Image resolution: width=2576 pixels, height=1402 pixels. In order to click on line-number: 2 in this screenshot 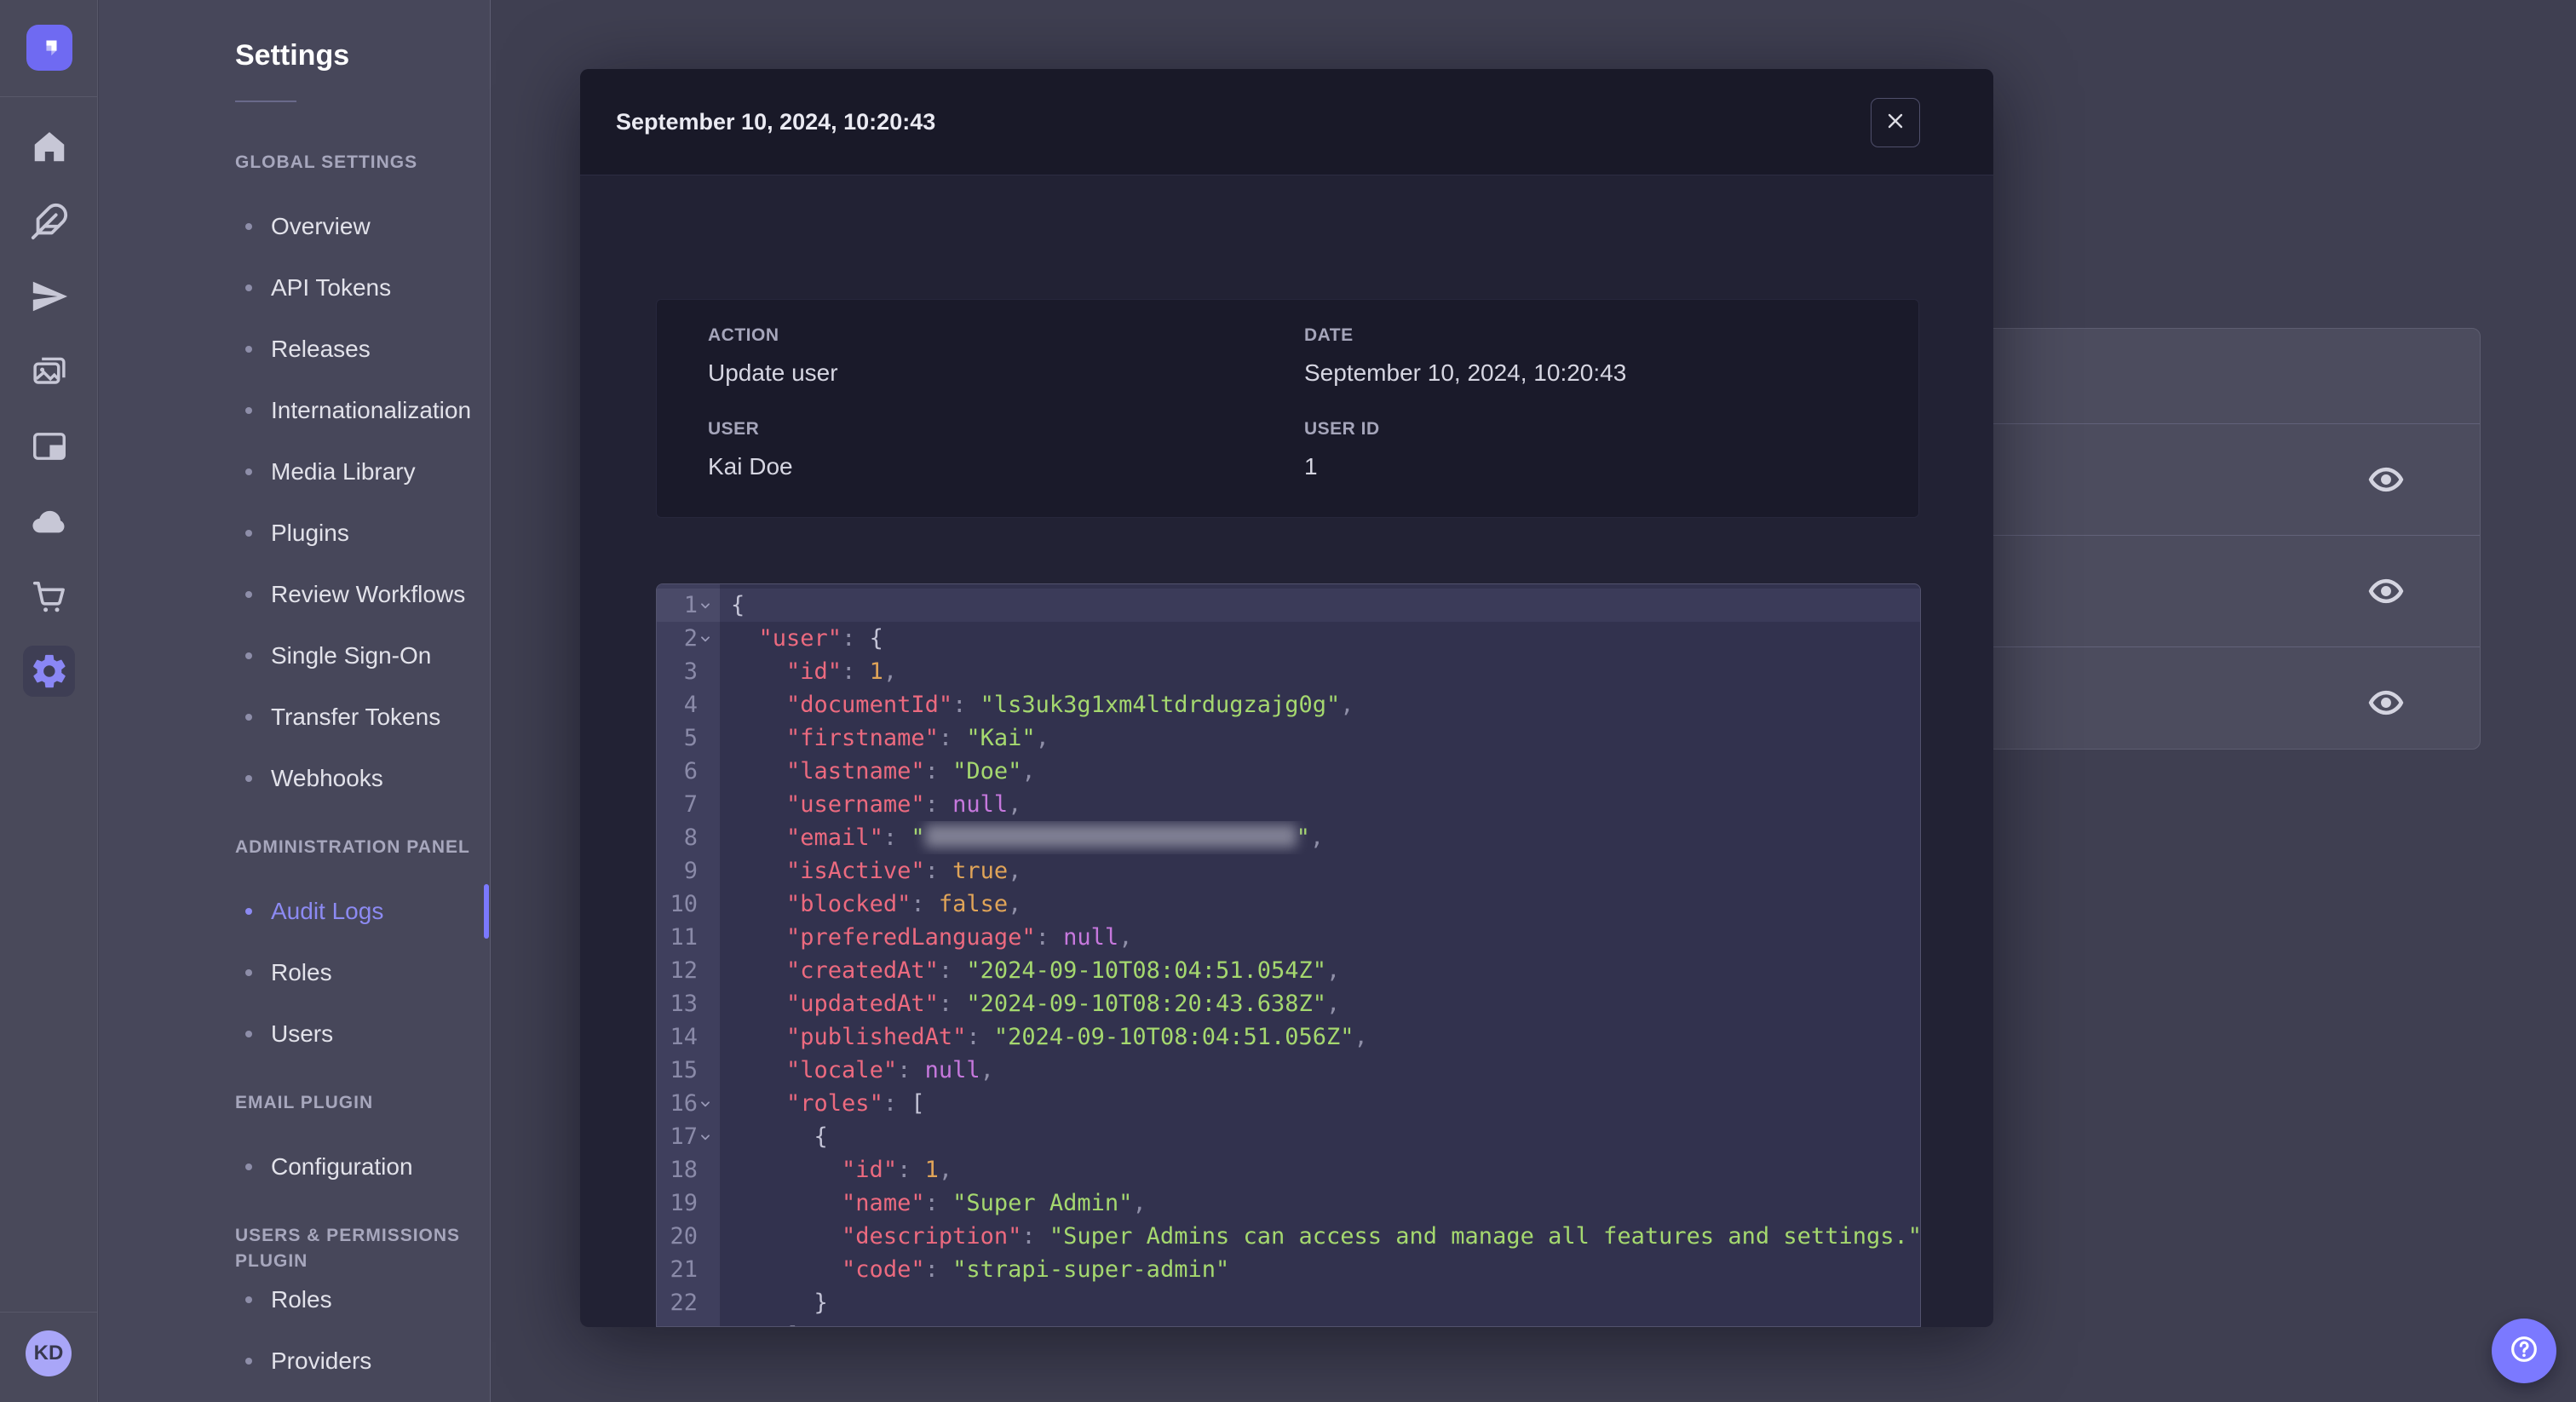, I will do `click(689, 638)`.